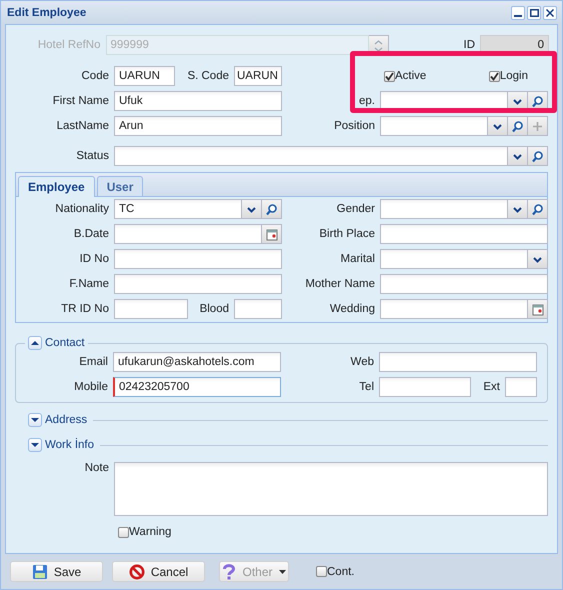  What do you see at coordinates (214, 309) in the screenshot?
I see `field-label: Blood` at bounding box center [214, 309].